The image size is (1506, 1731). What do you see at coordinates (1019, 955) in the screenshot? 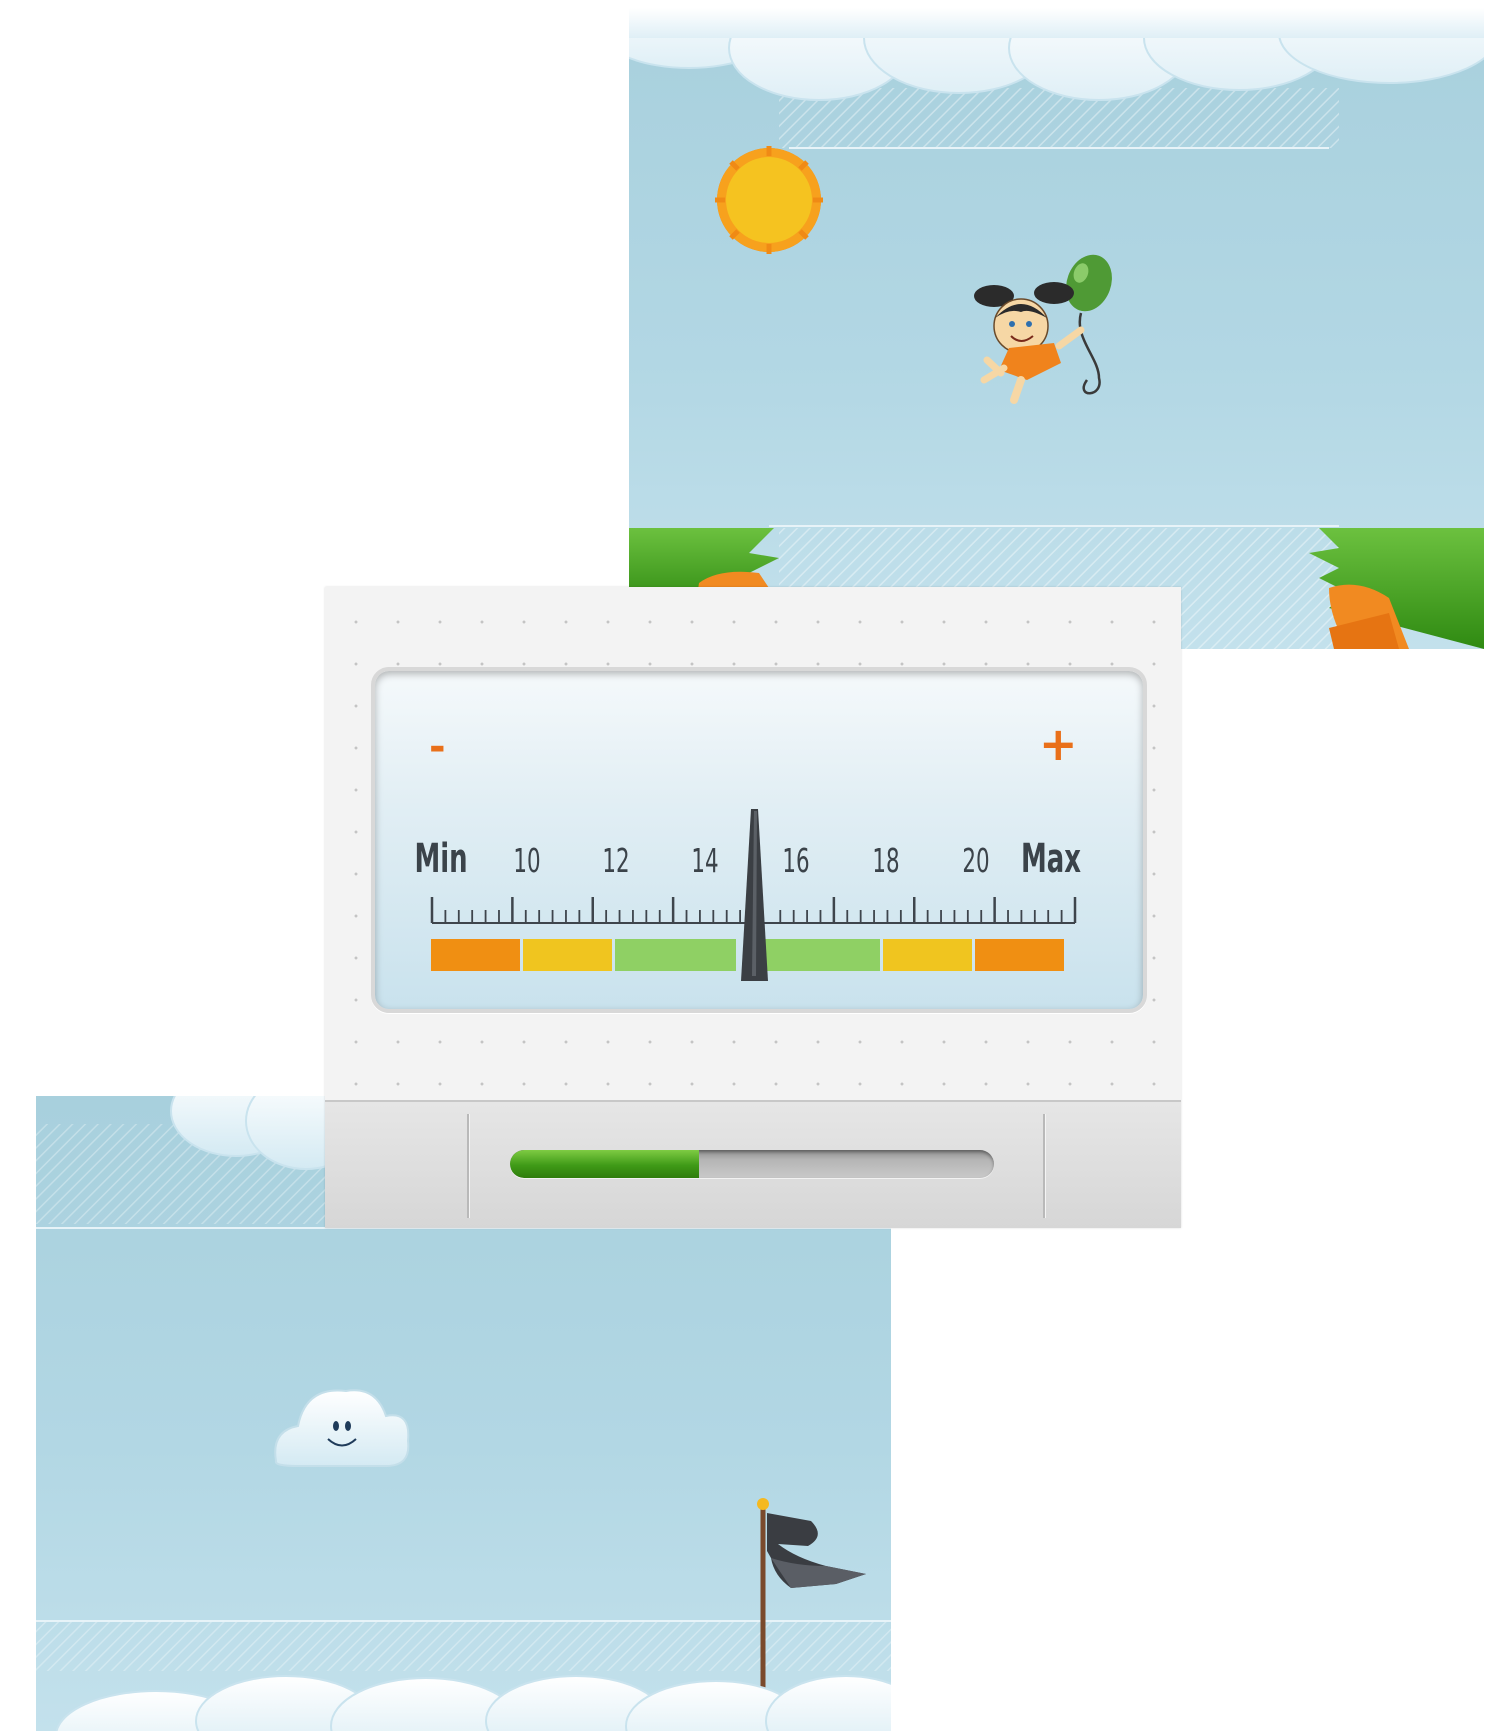
I see `gauge-zone-high-danger` at bounding box center [1019, 955].